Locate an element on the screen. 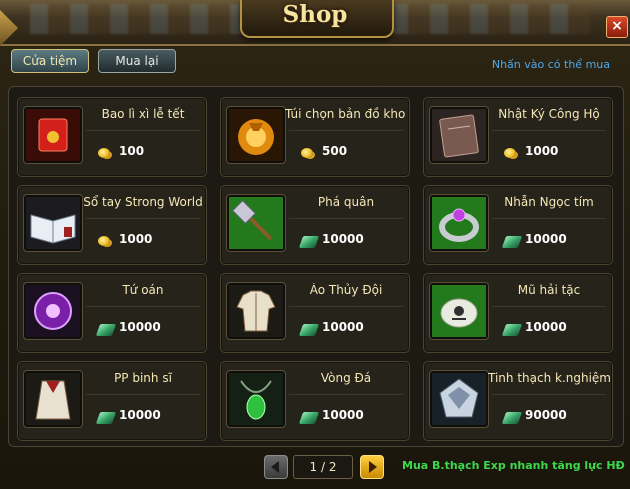  purple-ring-icon is located at coordinates (459, 223).